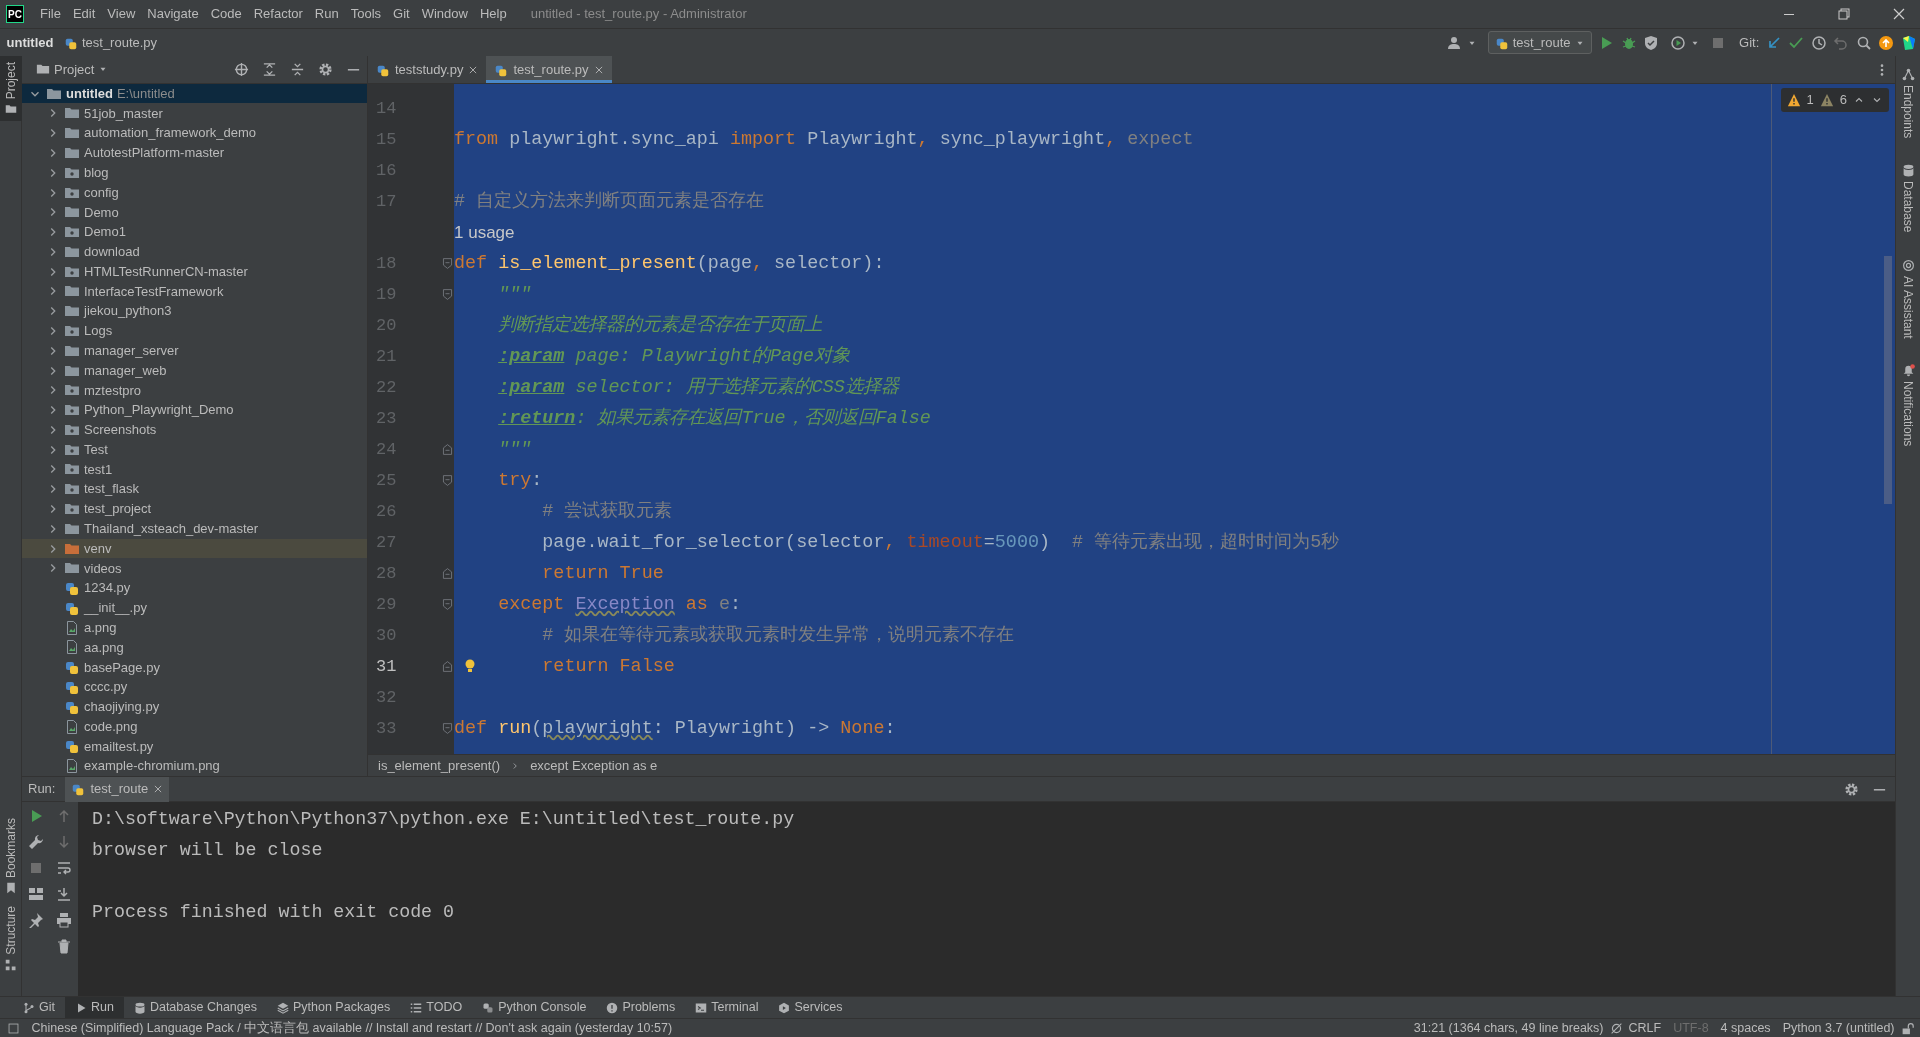  What do you see at coordinates (1745, 1027) in the screenshot?
I see `status-item: 4 spaces` at bounding box center [1745, 1027].